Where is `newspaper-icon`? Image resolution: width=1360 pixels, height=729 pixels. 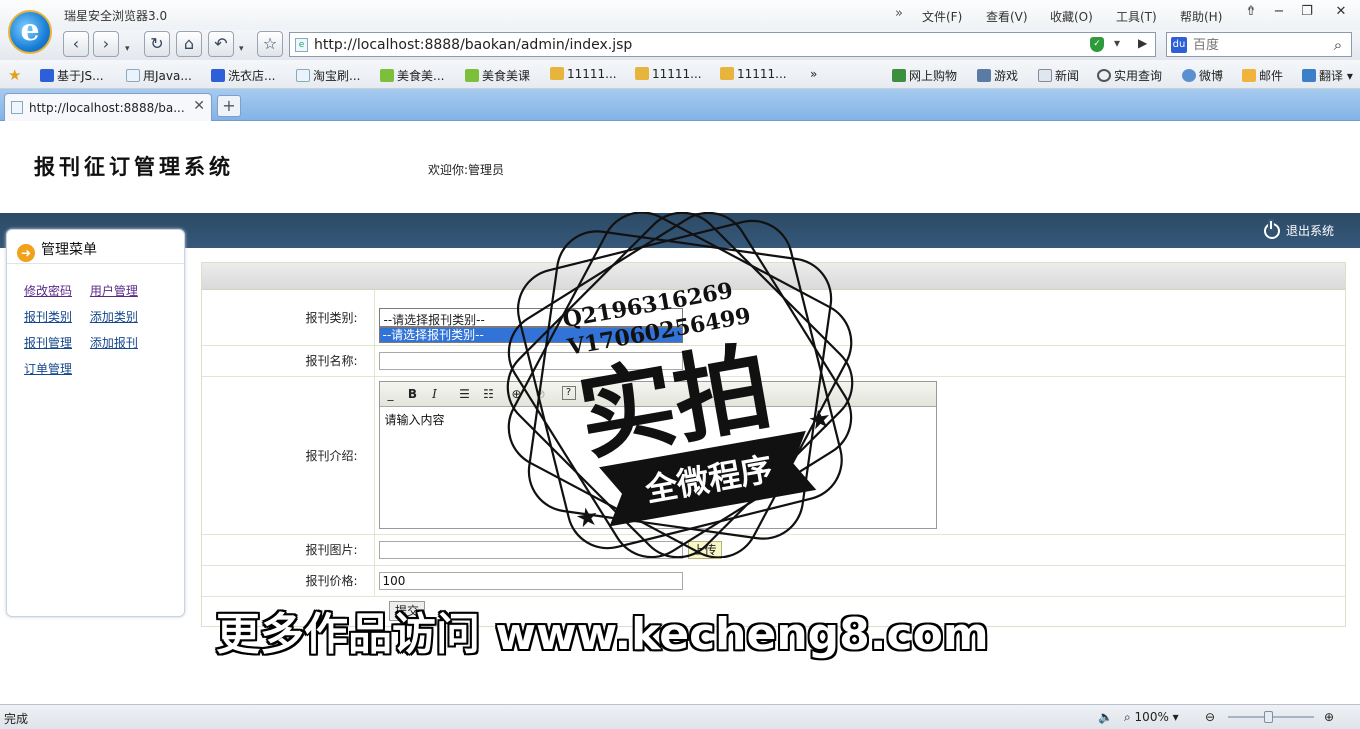
newspaper-icon is located at coordinates (1045, 75).